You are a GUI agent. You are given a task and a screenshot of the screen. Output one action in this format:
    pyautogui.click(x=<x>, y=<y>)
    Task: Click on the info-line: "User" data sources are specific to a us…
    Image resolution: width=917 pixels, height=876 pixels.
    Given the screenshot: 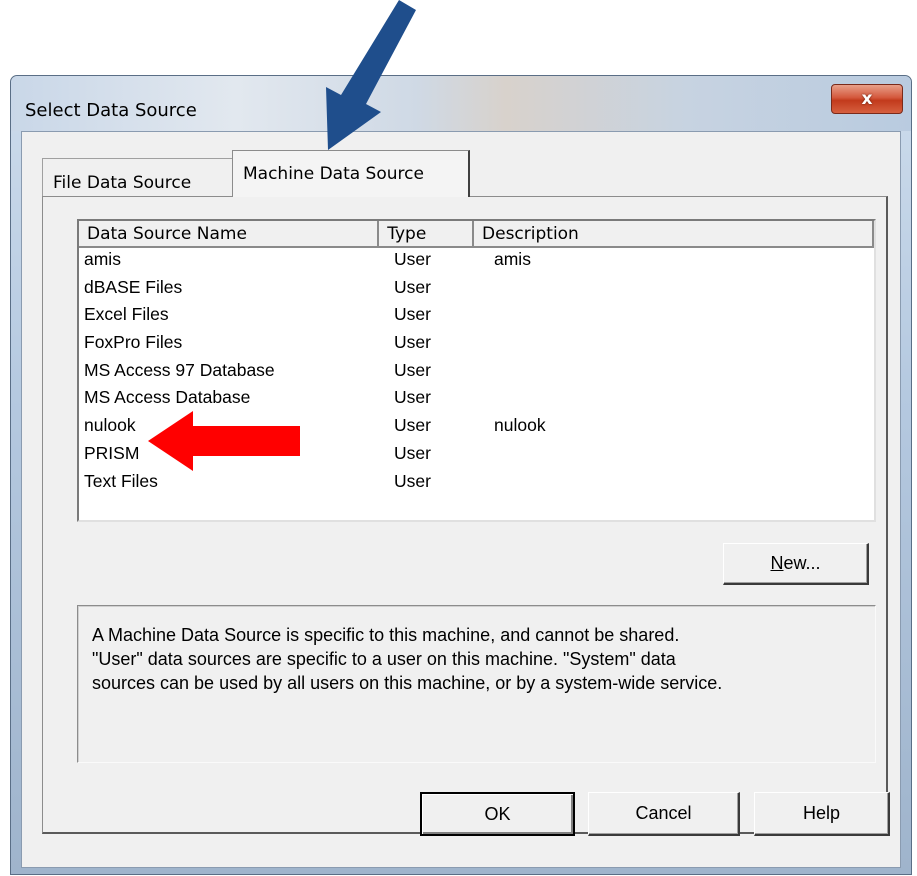 What is the action you would take?
    pyautogui.click(x=384, y=659)
    